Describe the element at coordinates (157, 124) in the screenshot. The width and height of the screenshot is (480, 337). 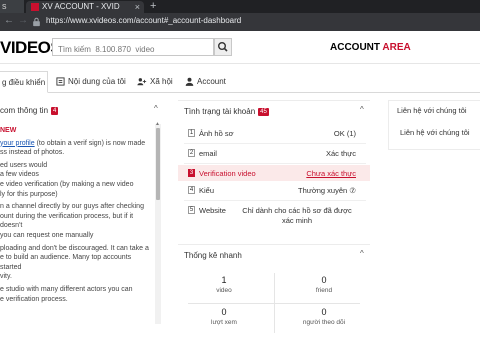
I see `scroll-up-arrow-icon: ▲` at that location.